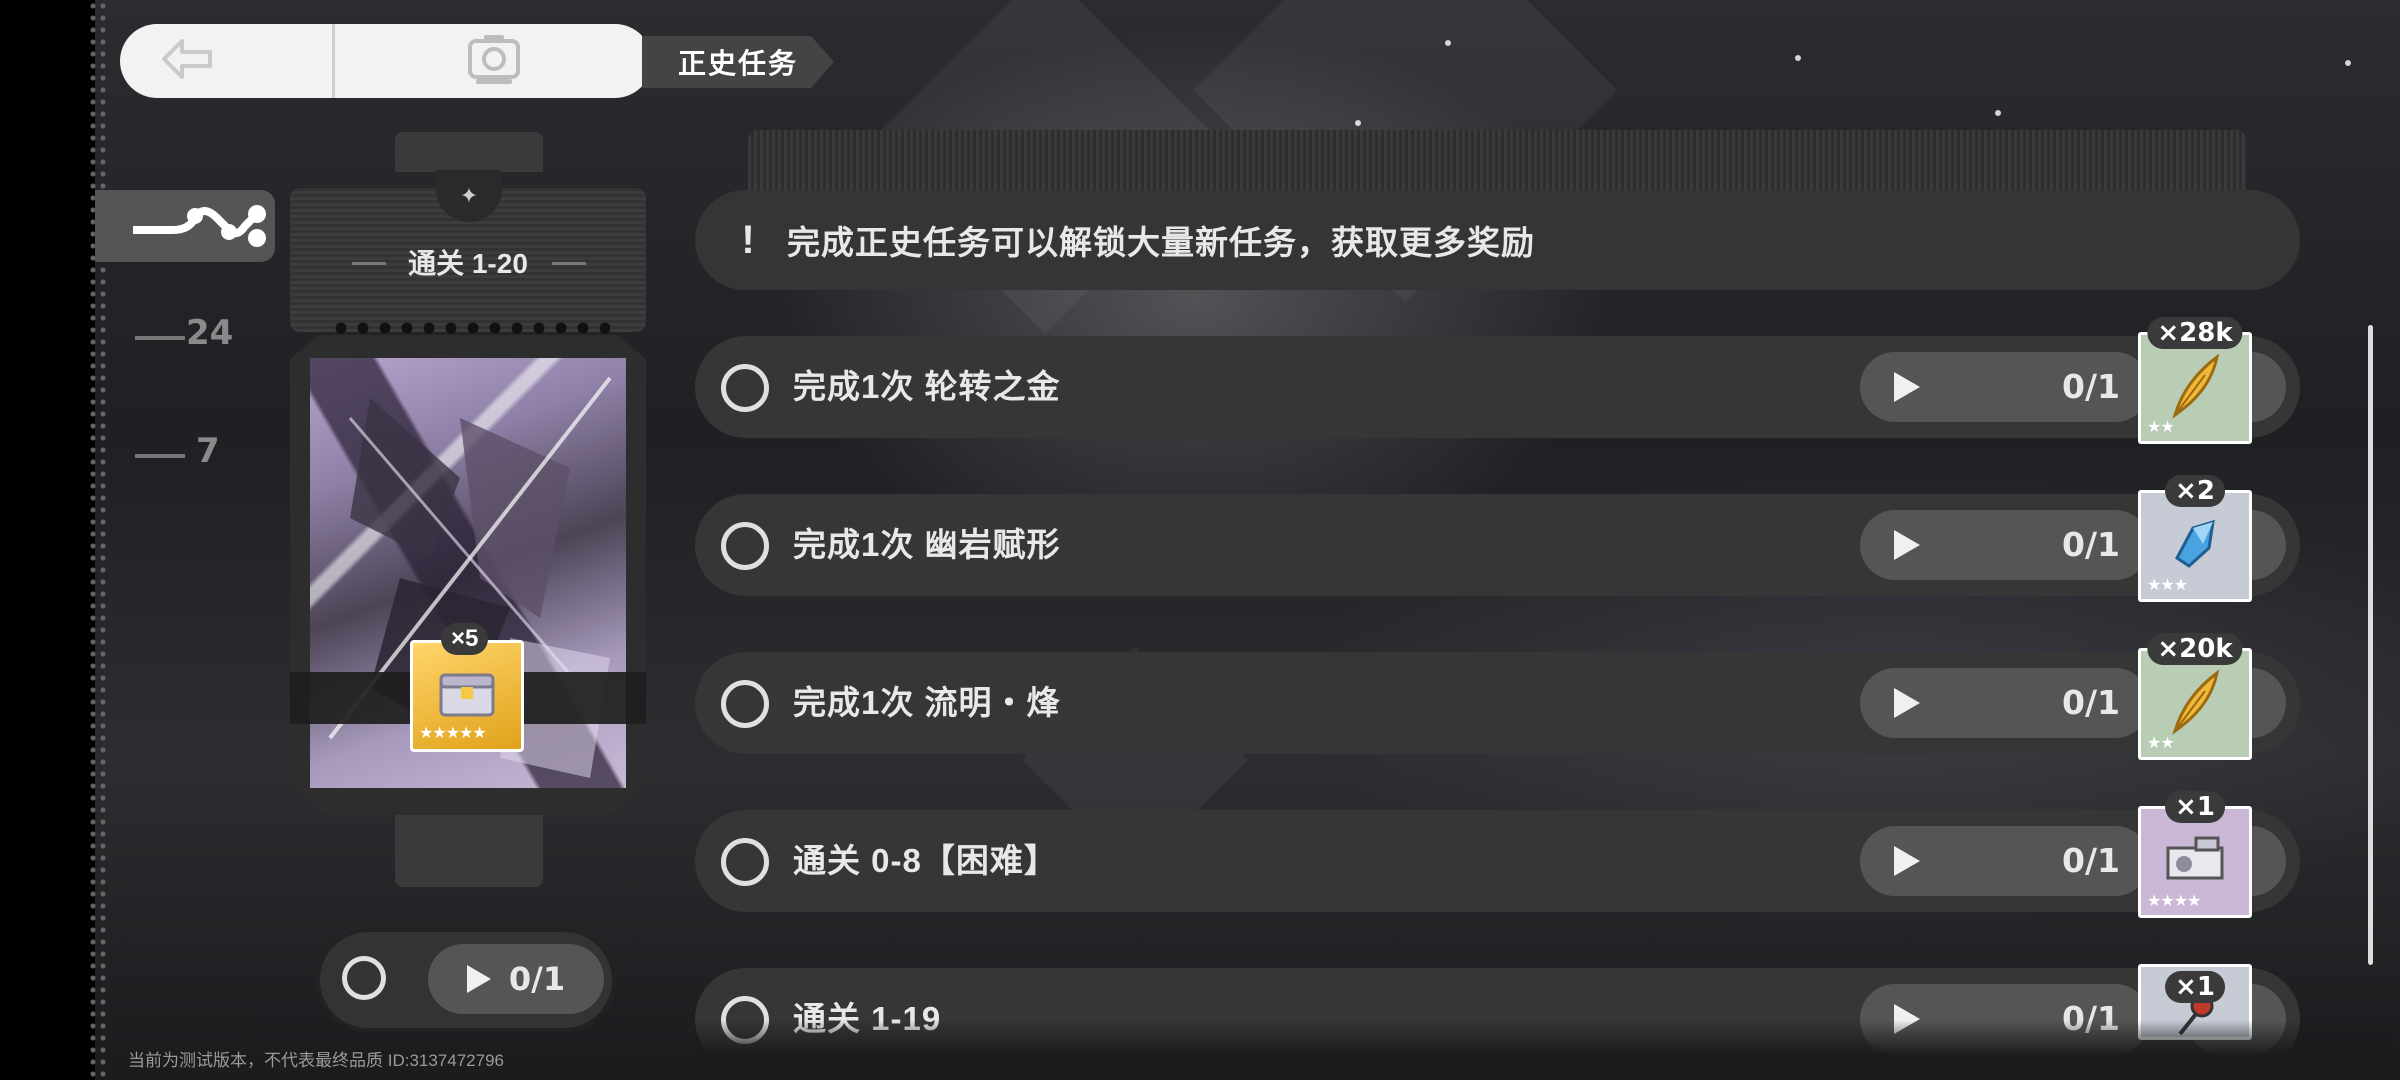 This screenshot has width=2400, height=1080. I want to click on chest-icon, so click(467, 696).